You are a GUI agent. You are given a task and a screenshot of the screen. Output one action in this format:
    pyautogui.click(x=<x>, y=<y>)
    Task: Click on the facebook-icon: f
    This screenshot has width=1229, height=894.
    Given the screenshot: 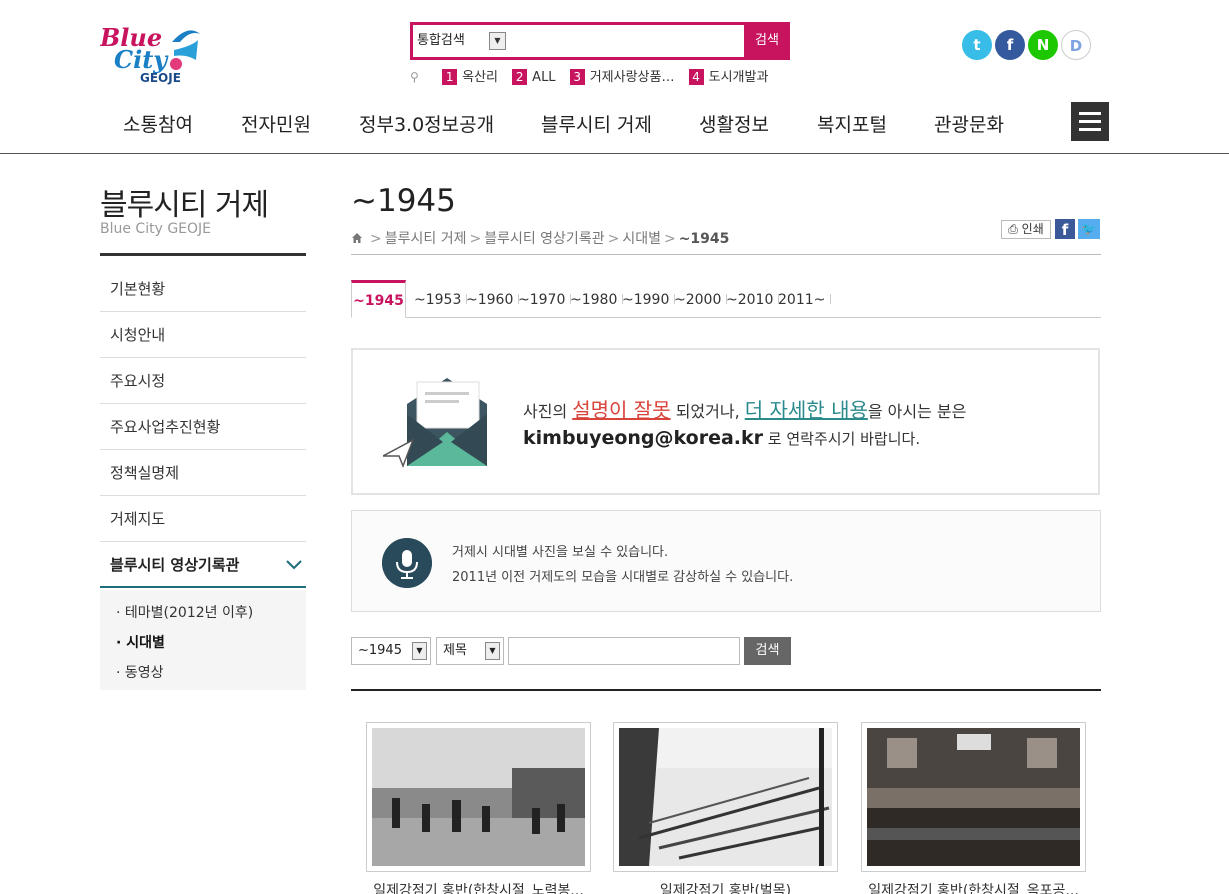 What is the action you would take?
    pyautogui.click(x=1010, y=45)
    